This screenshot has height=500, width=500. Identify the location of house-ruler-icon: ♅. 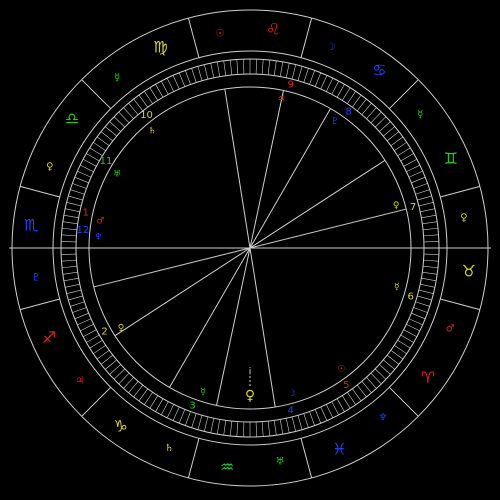
(117, 174).